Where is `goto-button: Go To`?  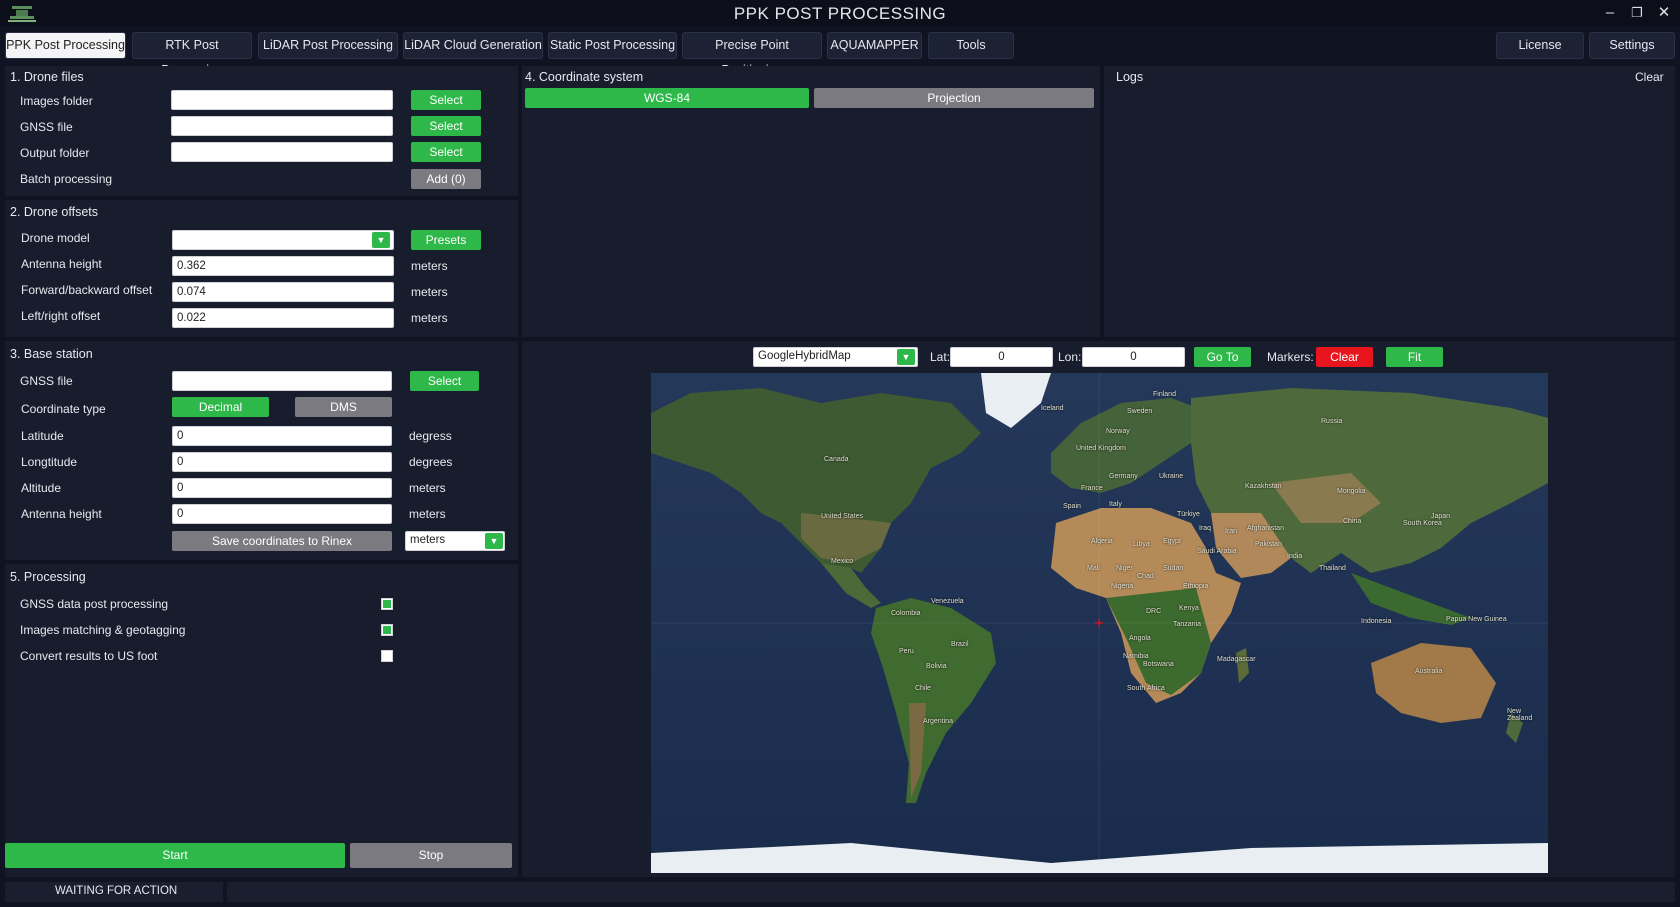
goto-button: Go To is located at coordinates (1222, 357).